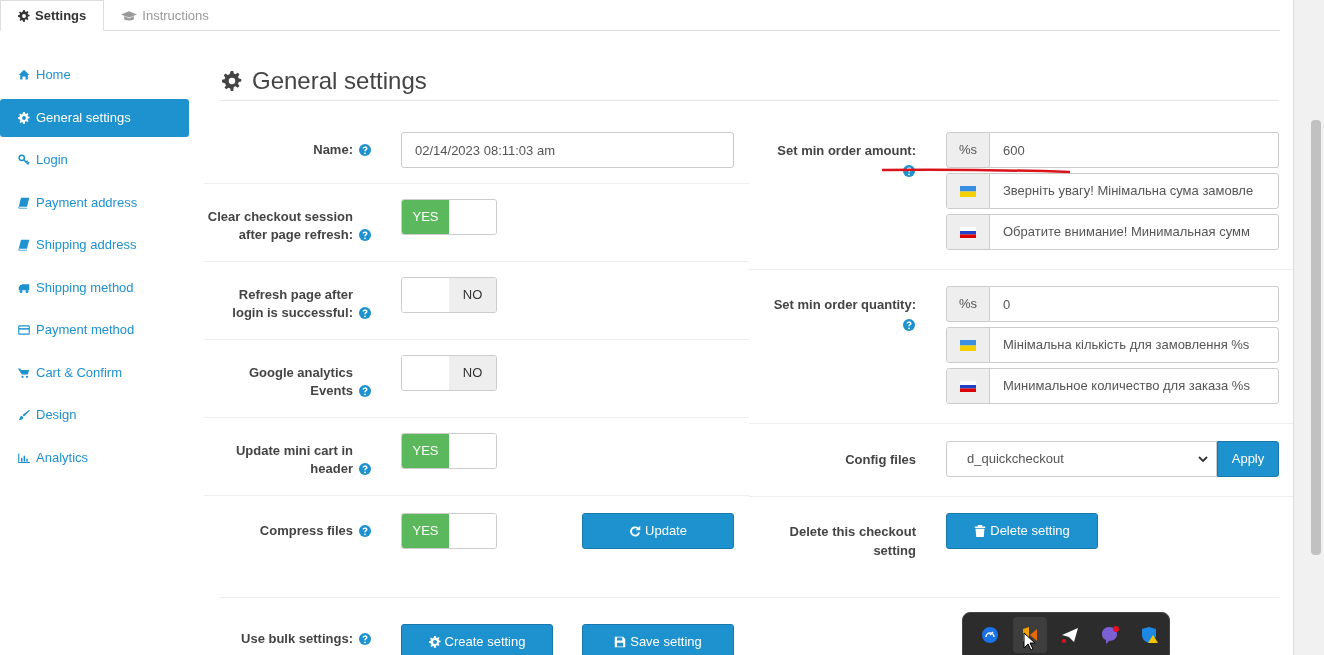  Describe the element at coordinates (1150, 635) in the screenshot. I see `shield-warning-icon` at that location.